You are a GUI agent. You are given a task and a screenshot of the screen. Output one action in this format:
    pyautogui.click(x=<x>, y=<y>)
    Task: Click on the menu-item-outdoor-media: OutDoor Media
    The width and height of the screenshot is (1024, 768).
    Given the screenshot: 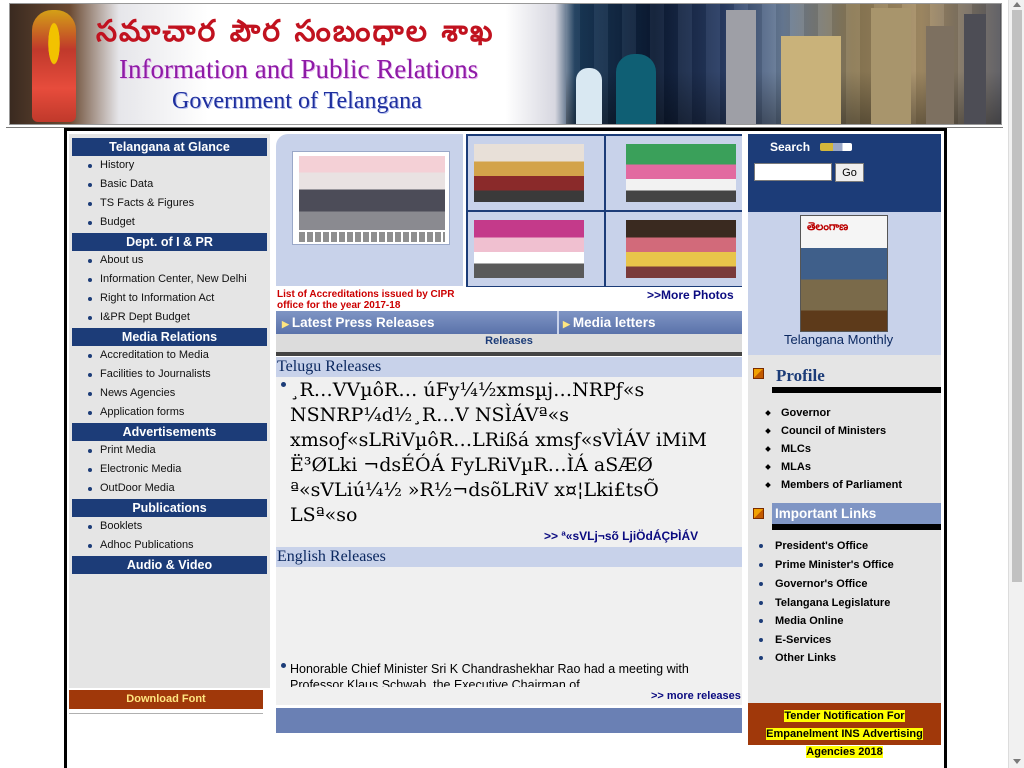 What is the action you would take?
    pyautogui.click(x=131, y=488)
    